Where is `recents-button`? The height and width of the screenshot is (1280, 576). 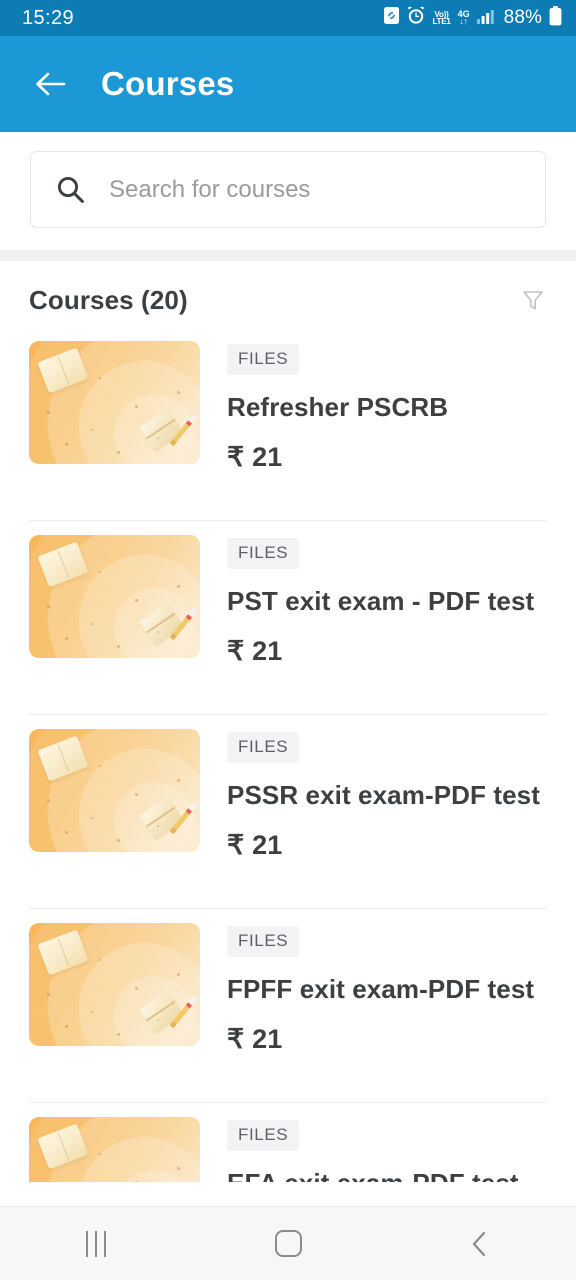
recents-button is located at coordinates (96, 1243).